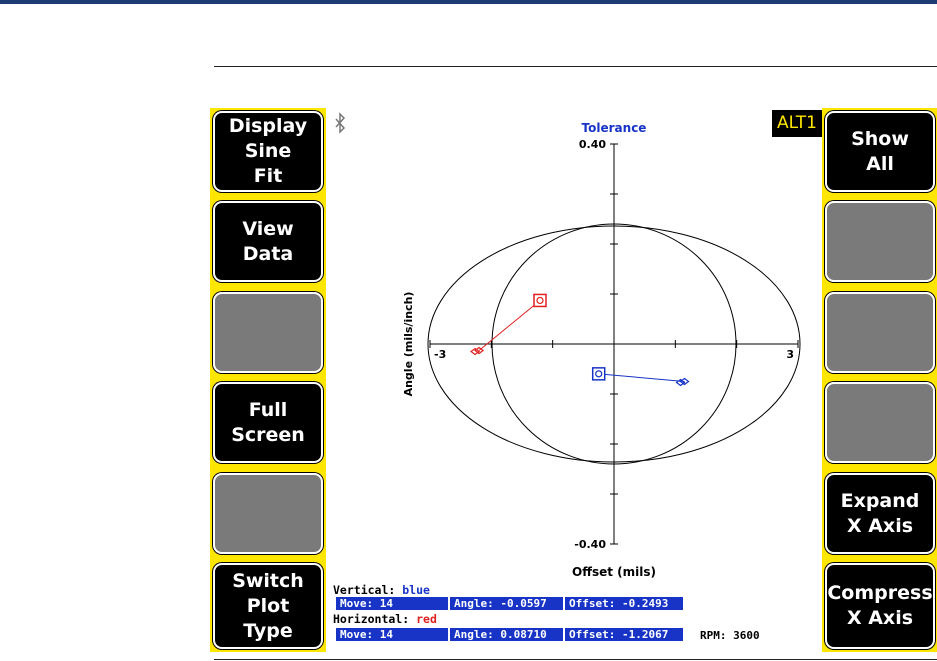  I want to click on x-tick-label-max: 3, so click(790, 354).